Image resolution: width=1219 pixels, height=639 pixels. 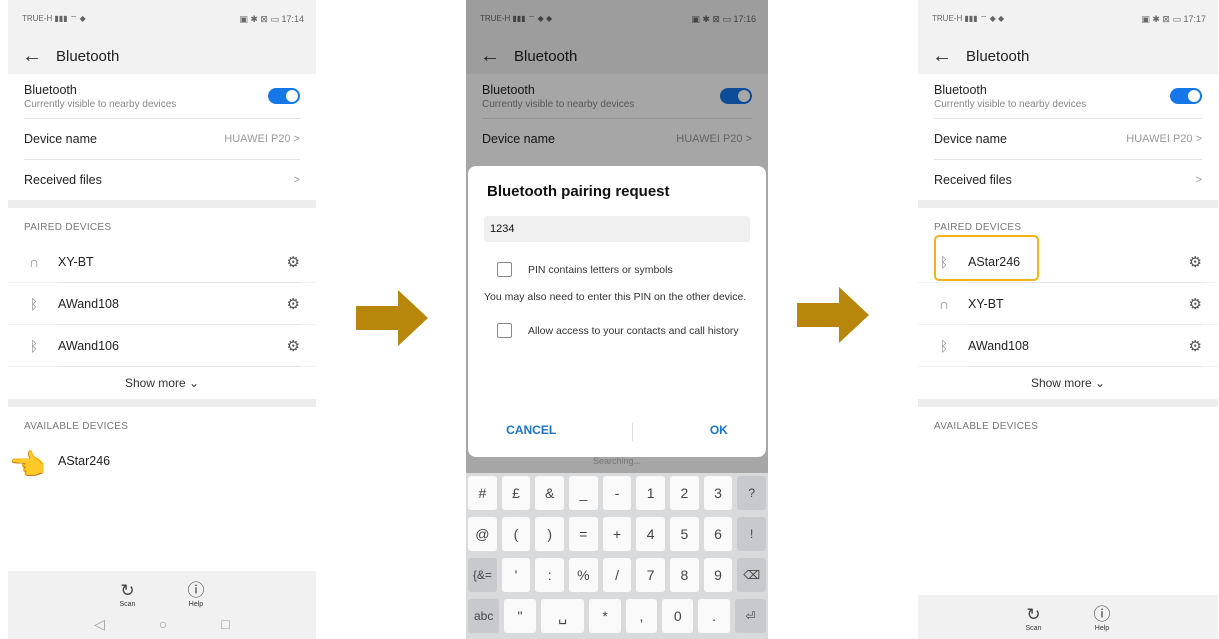 What do you see at coordinates (583, 575) in the screenshot?
I see `key: %` at bounding box center [583, 575].